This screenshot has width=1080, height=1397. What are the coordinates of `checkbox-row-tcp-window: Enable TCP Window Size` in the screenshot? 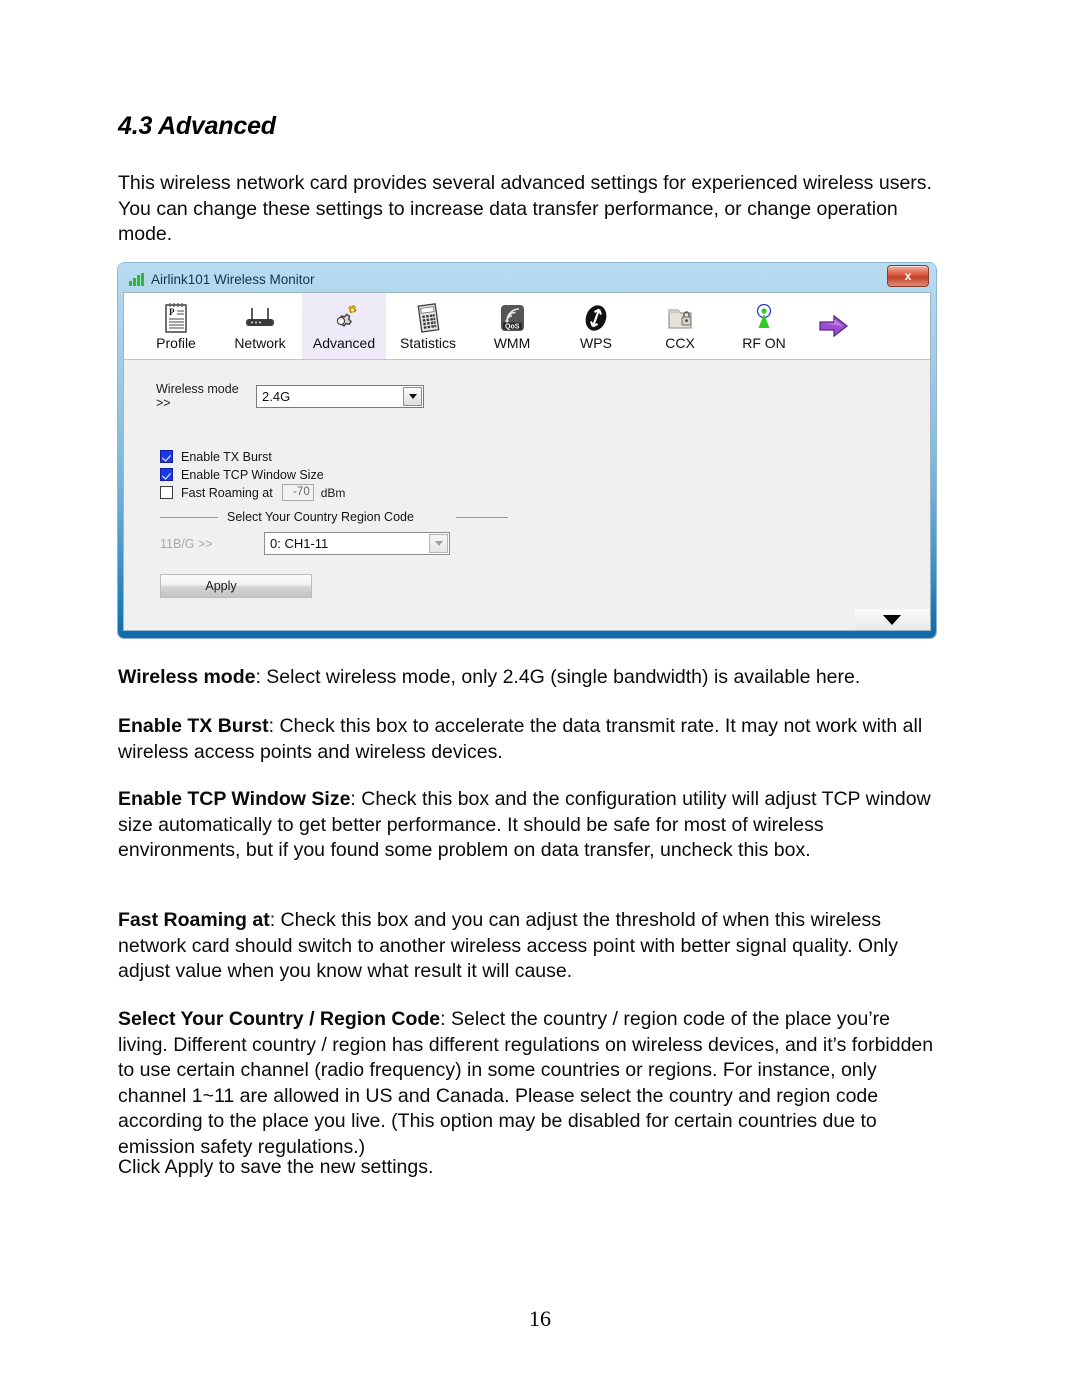 It's located at (252, 474).